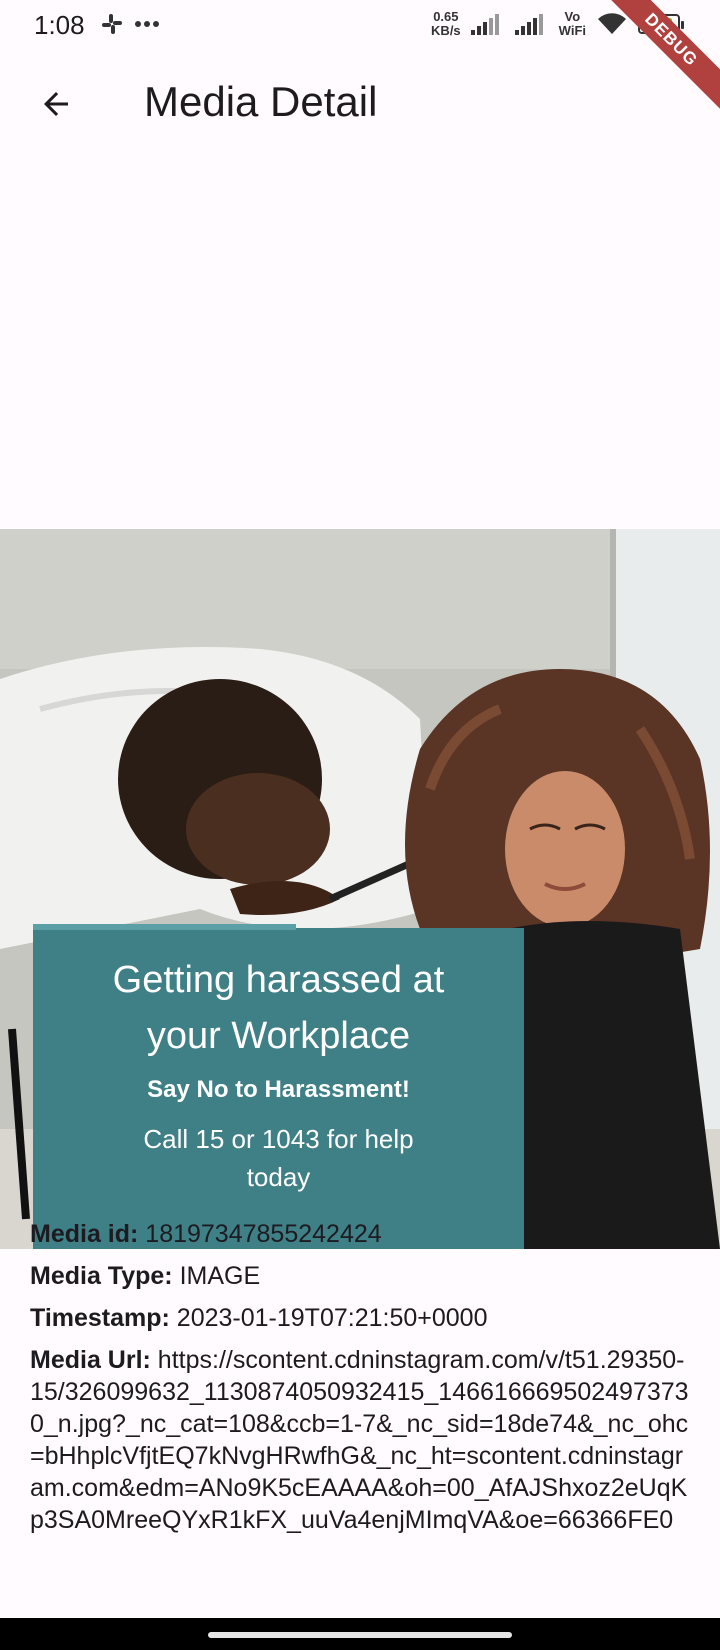  Describe the element at coordinates (261, 101) in the screenshot. I see `page-title: Media Detail` at that location.